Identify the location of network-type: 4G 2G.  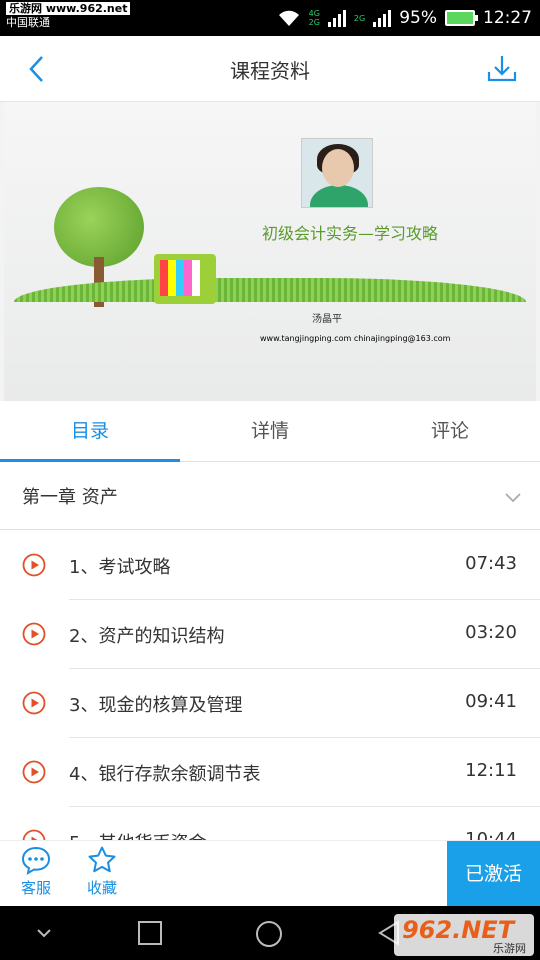
(314, 18).